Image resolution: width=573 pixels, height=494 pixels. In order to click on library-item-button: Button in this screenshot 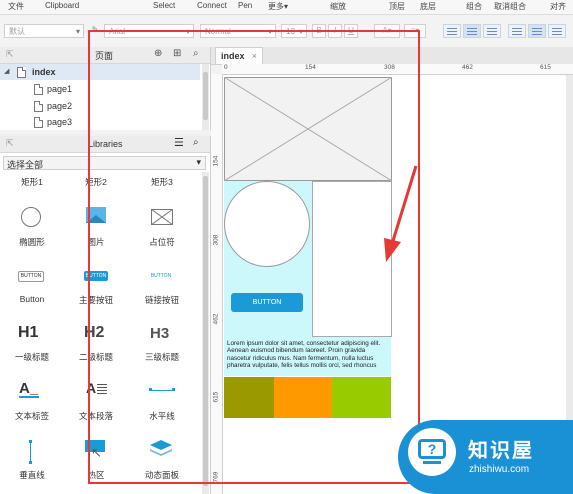, I will do `click(32, 299)`.